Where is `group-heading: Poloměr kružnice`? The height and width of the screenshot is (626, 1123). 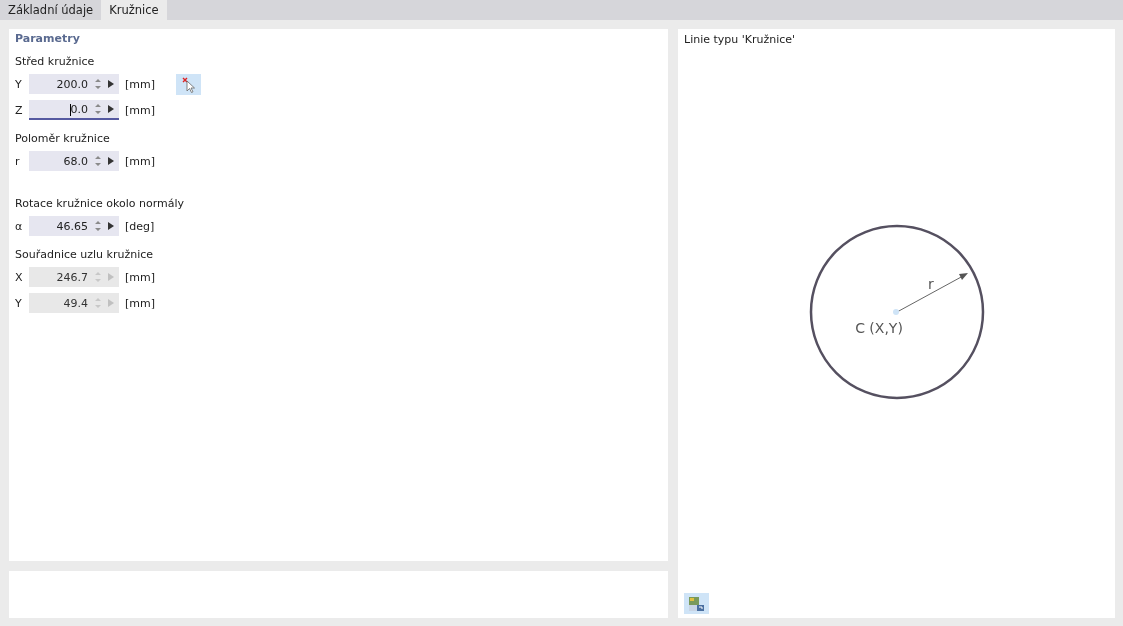 group-heading: Poloměr kružnice is located at coordinates (63, 139).